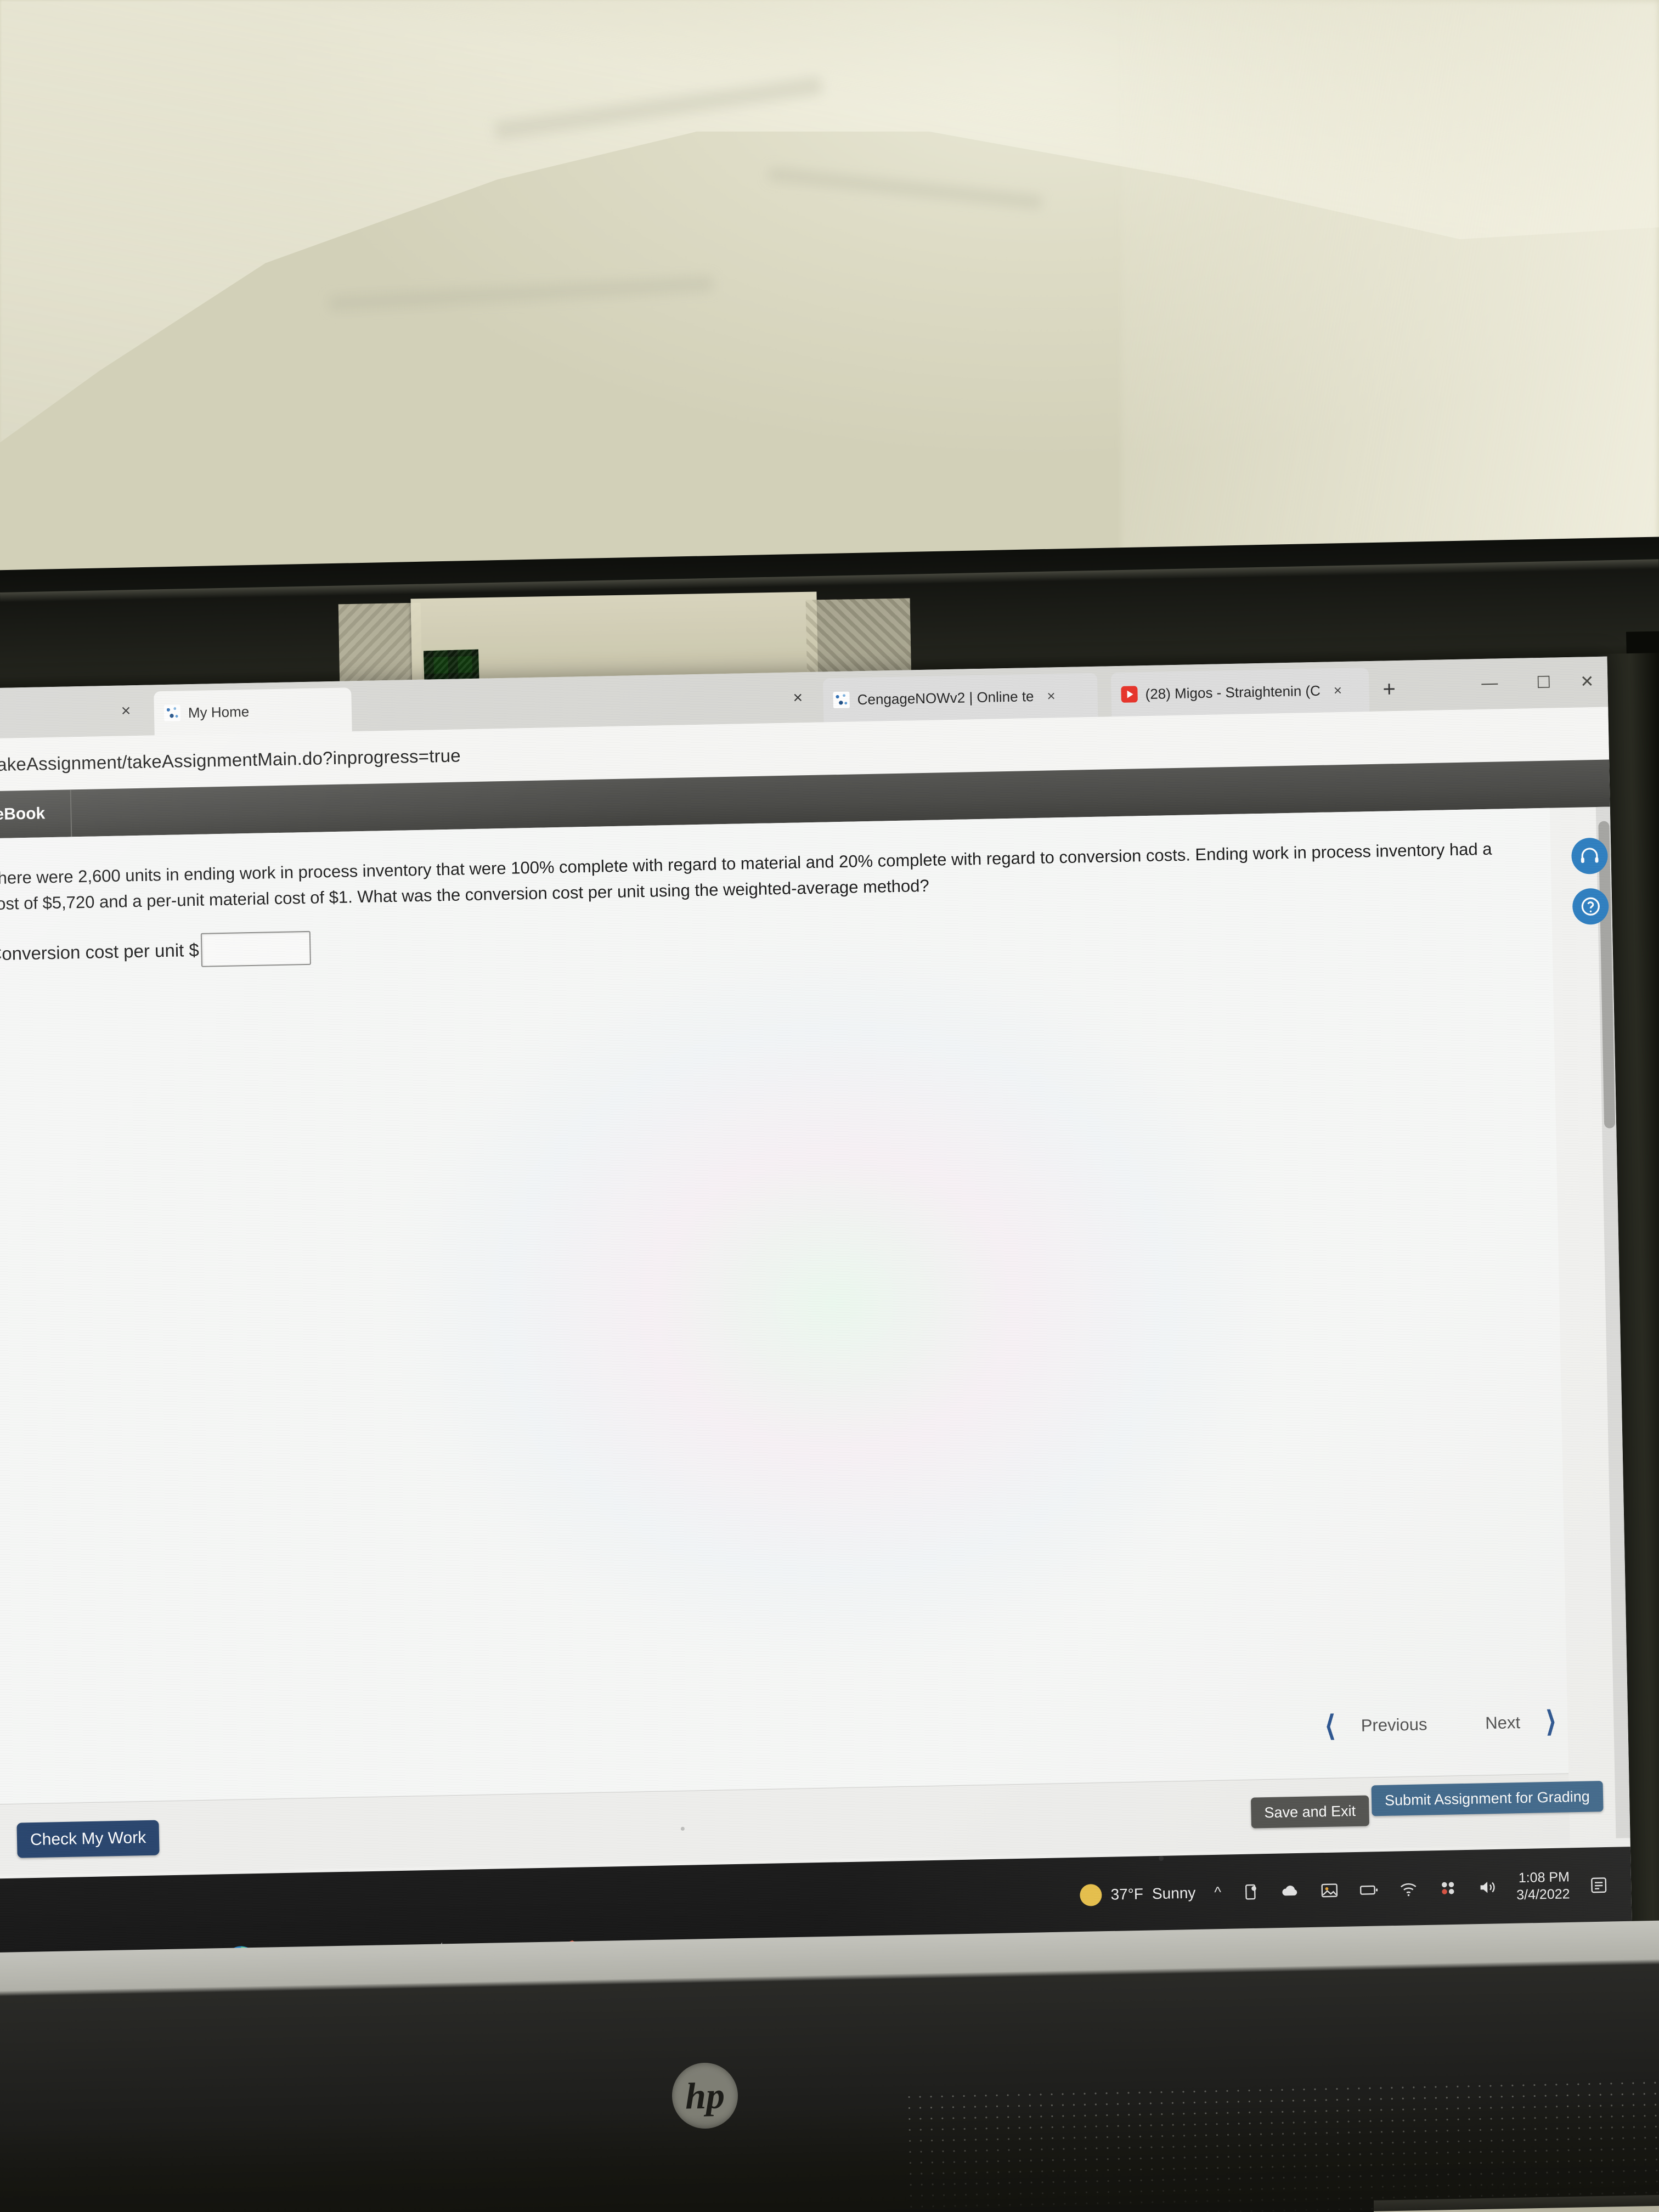  Describe the element at coordinates (1587, 682) in the screenshot. I see `close-window-button: ✕` at that location.